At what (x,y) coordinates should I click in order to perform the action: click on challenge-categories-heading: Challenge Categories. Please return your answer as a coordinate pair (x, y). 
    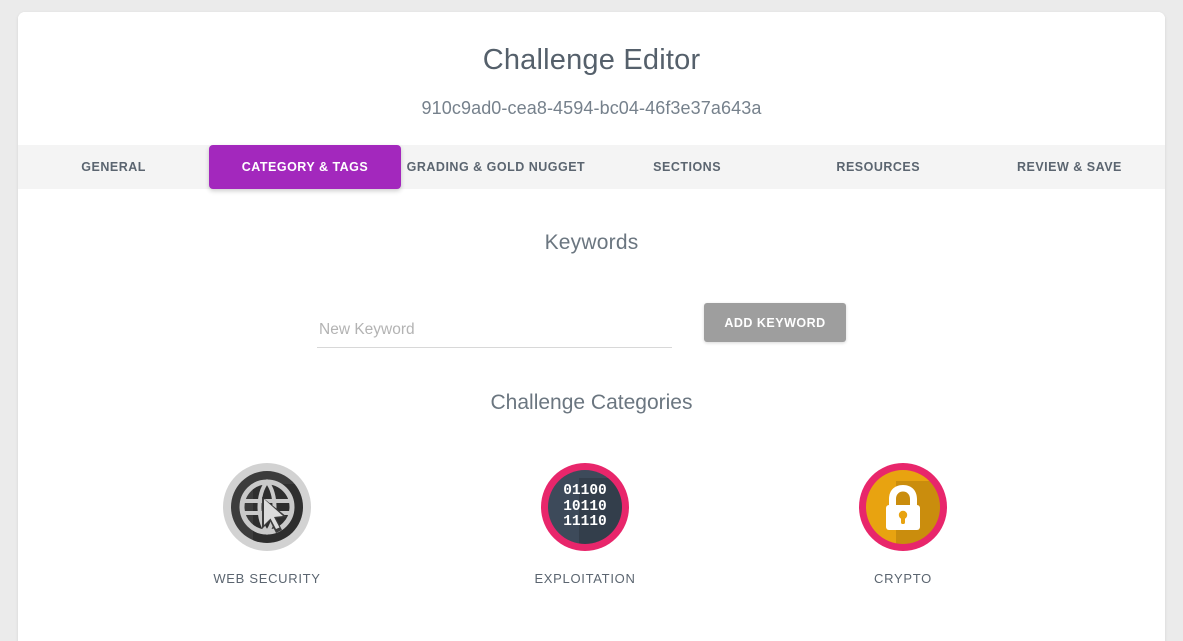
    Looking at the image, I should click on (591, 403).